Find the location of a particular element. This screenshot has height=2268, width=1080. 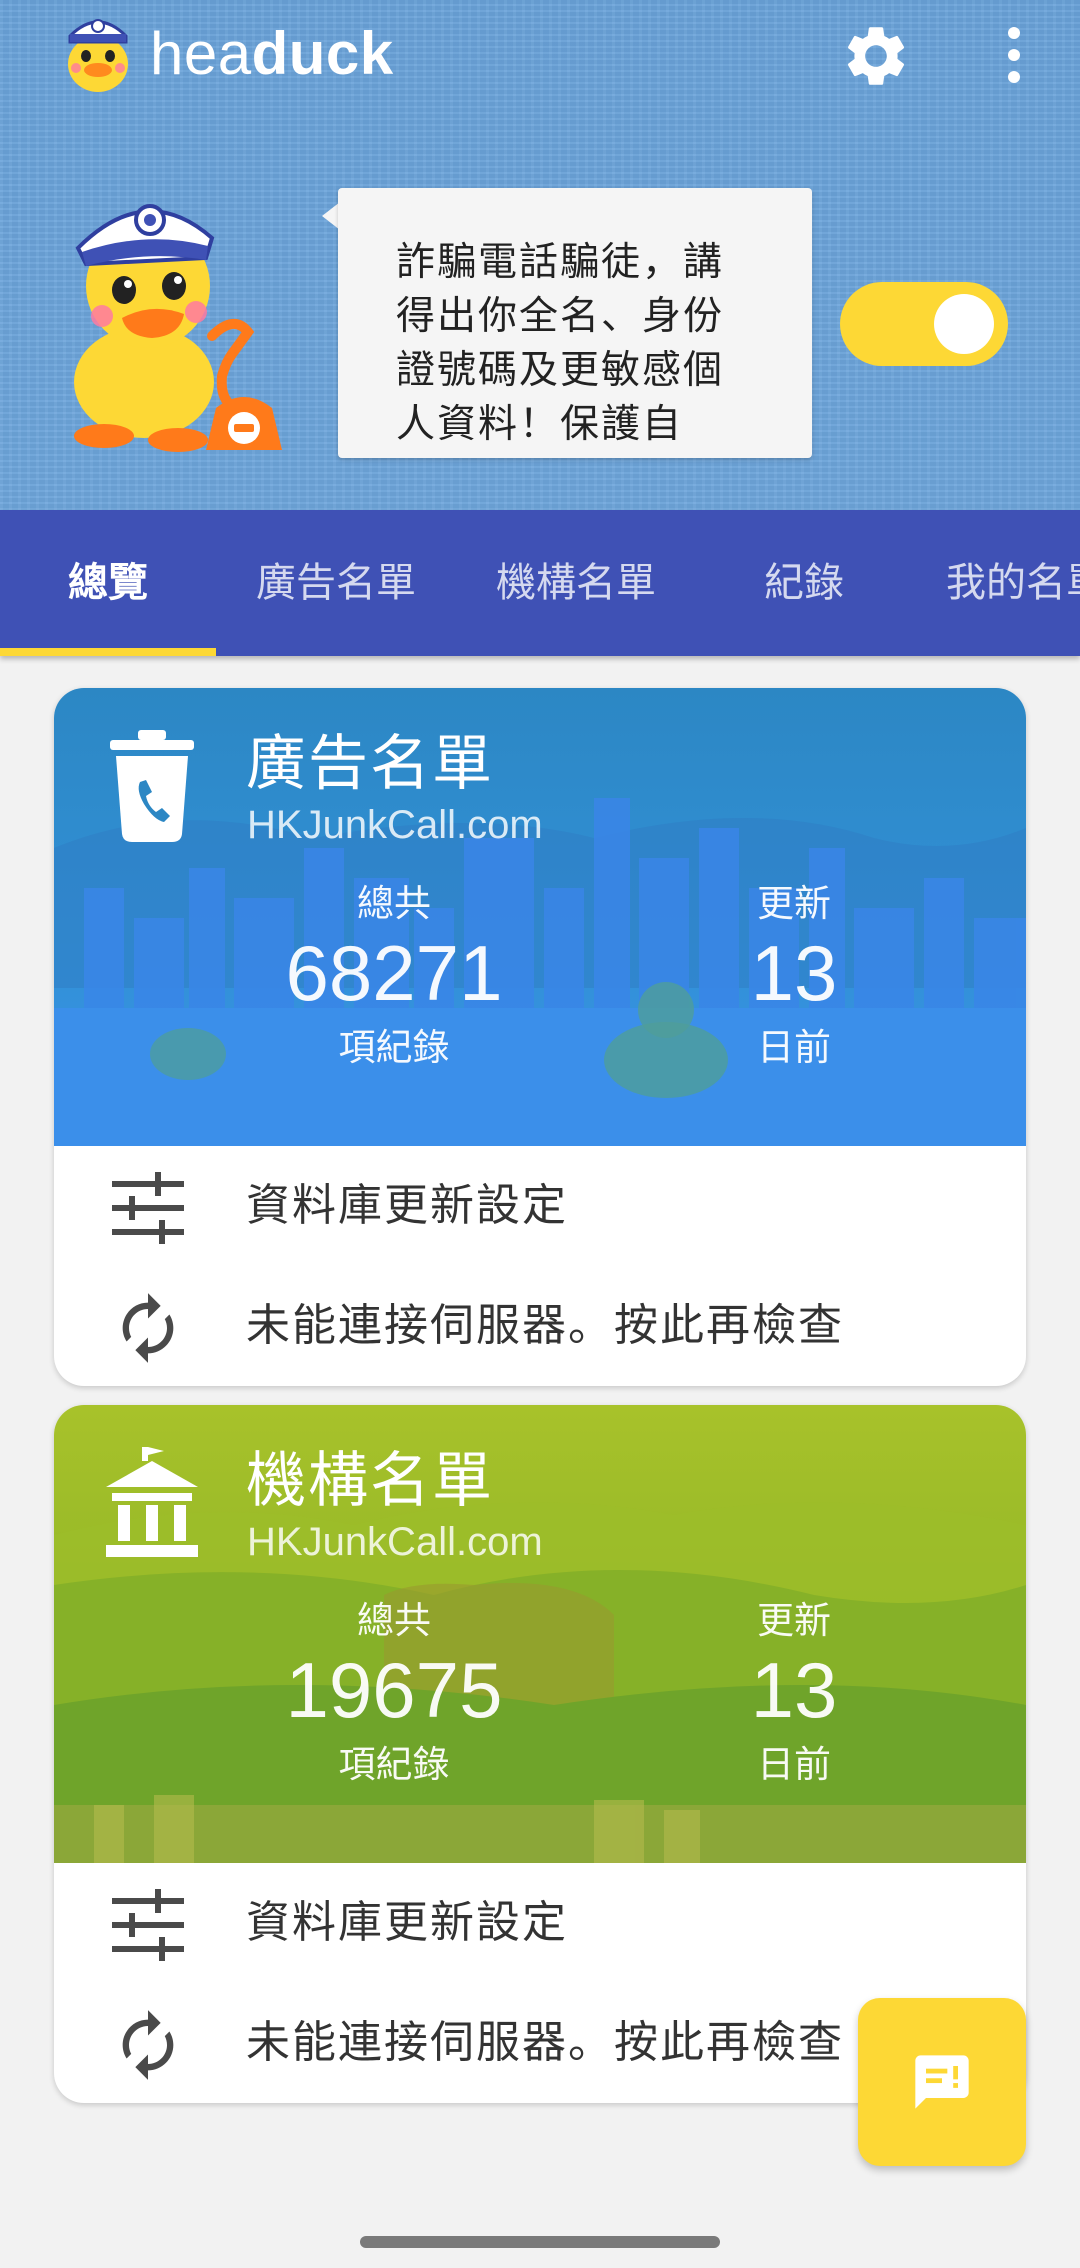

tab-overview: 總覽 is located at coordinates (108, 583).